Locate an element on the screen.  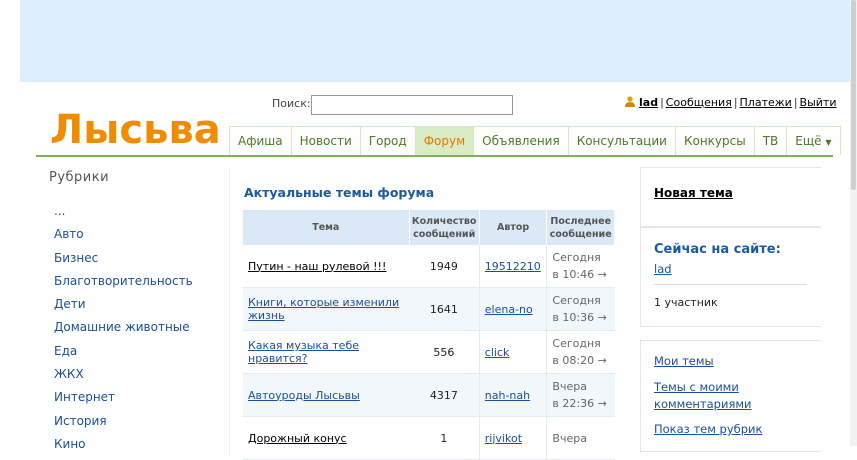
rubric-item: Интернет is located at coordinates (123, 397).